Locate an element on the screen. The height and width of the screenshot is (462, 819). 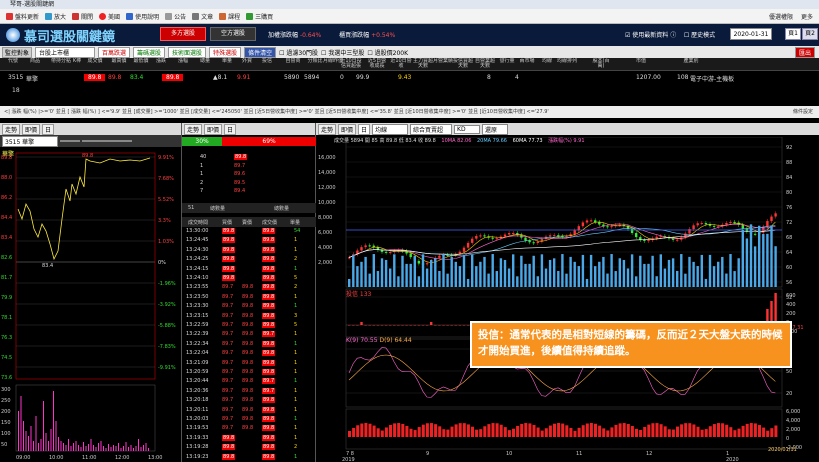
check-filter-200k: ☐ 過股價200K is located at coordinates (387, 52).